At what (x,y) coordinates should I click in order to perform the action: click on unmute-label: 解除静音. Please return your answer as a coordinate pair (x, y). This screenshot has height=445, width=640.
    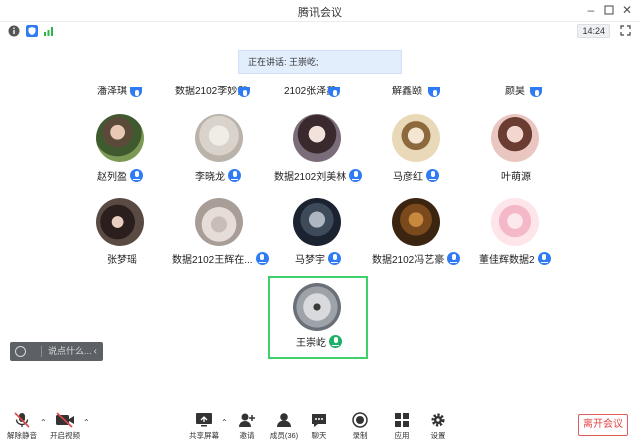
    Looking at the image, I should click on (22, 435).